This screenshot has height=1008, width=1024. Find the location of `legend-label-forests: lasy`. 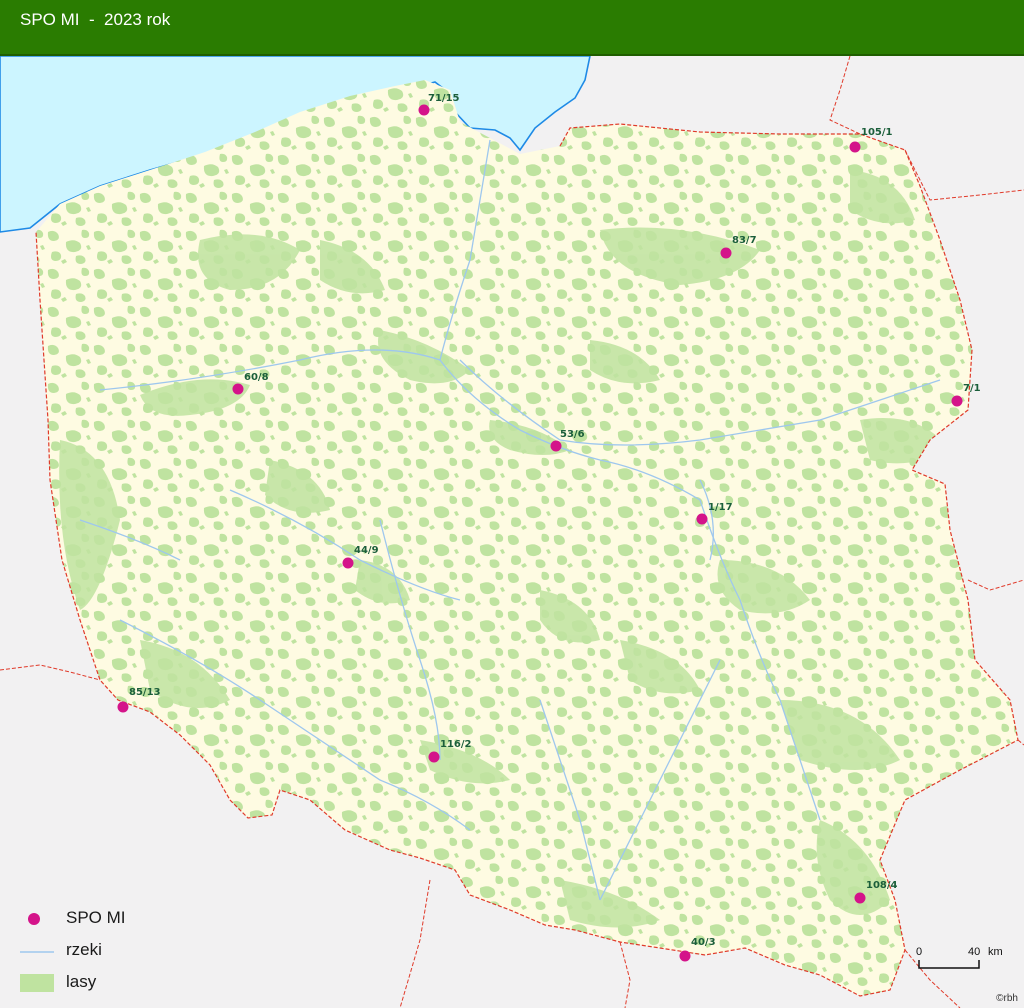

legend-label-forests: lasy is located at coordinates (81, 981).